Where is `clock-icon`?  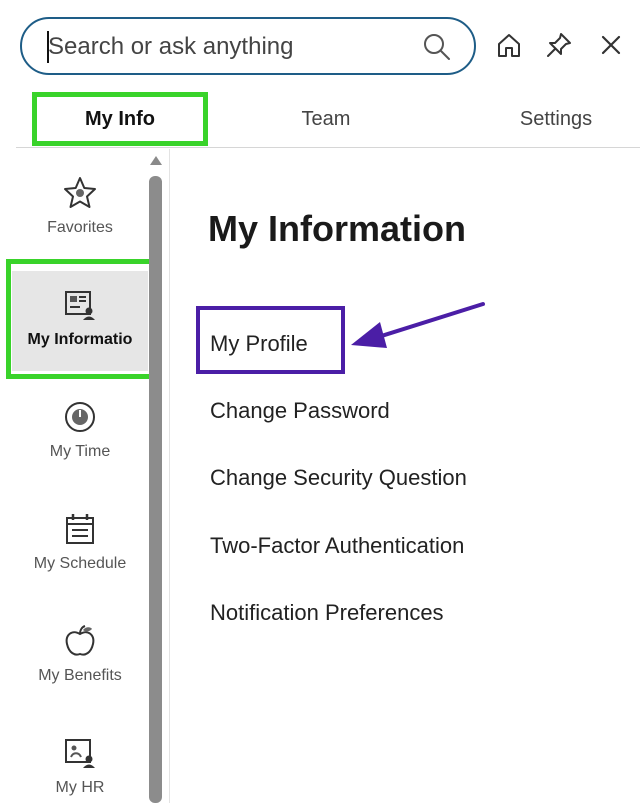 clock-icon is located at coordinates (80, 417).